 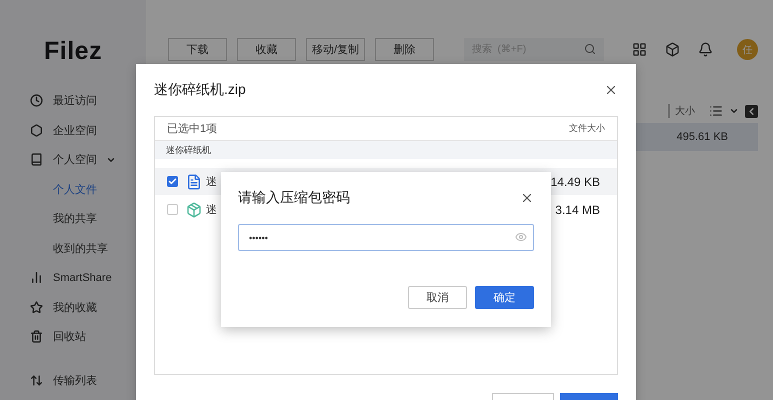 I want to click on app-logo: Filez, so click(x=74, y=51).